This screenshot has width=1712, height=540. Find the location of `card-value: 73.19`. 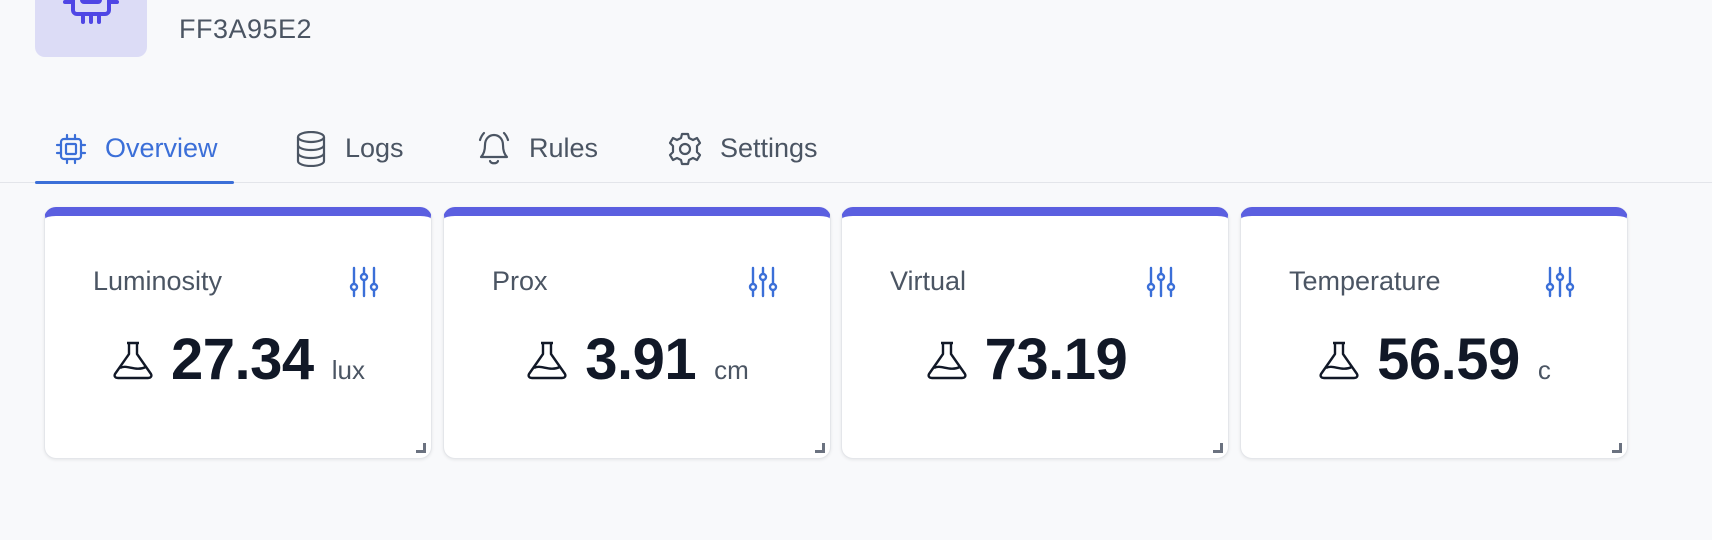

card-value: 73.19 is located at coordinates (1056, 359).